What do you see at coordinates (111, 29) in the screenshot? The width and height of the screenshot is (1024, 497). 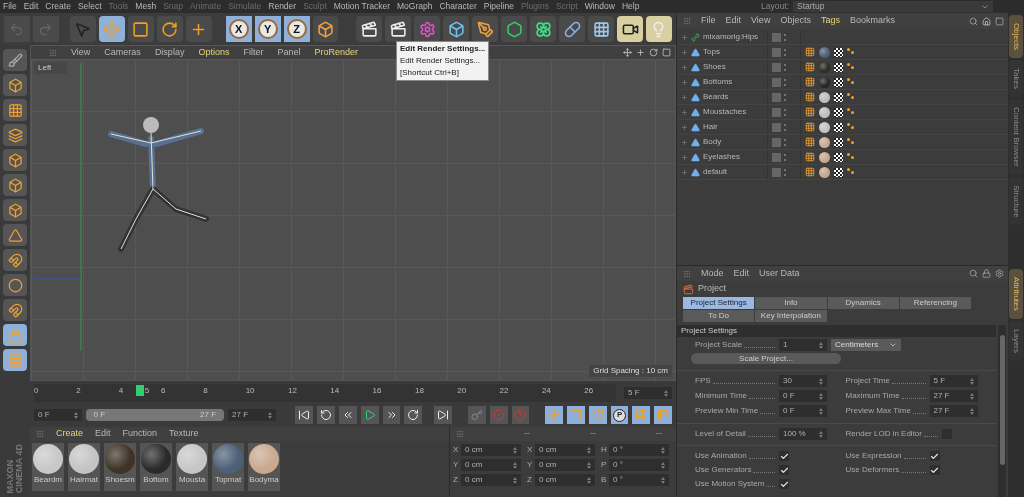 I see `move-button` at bounding box center [111, 29].